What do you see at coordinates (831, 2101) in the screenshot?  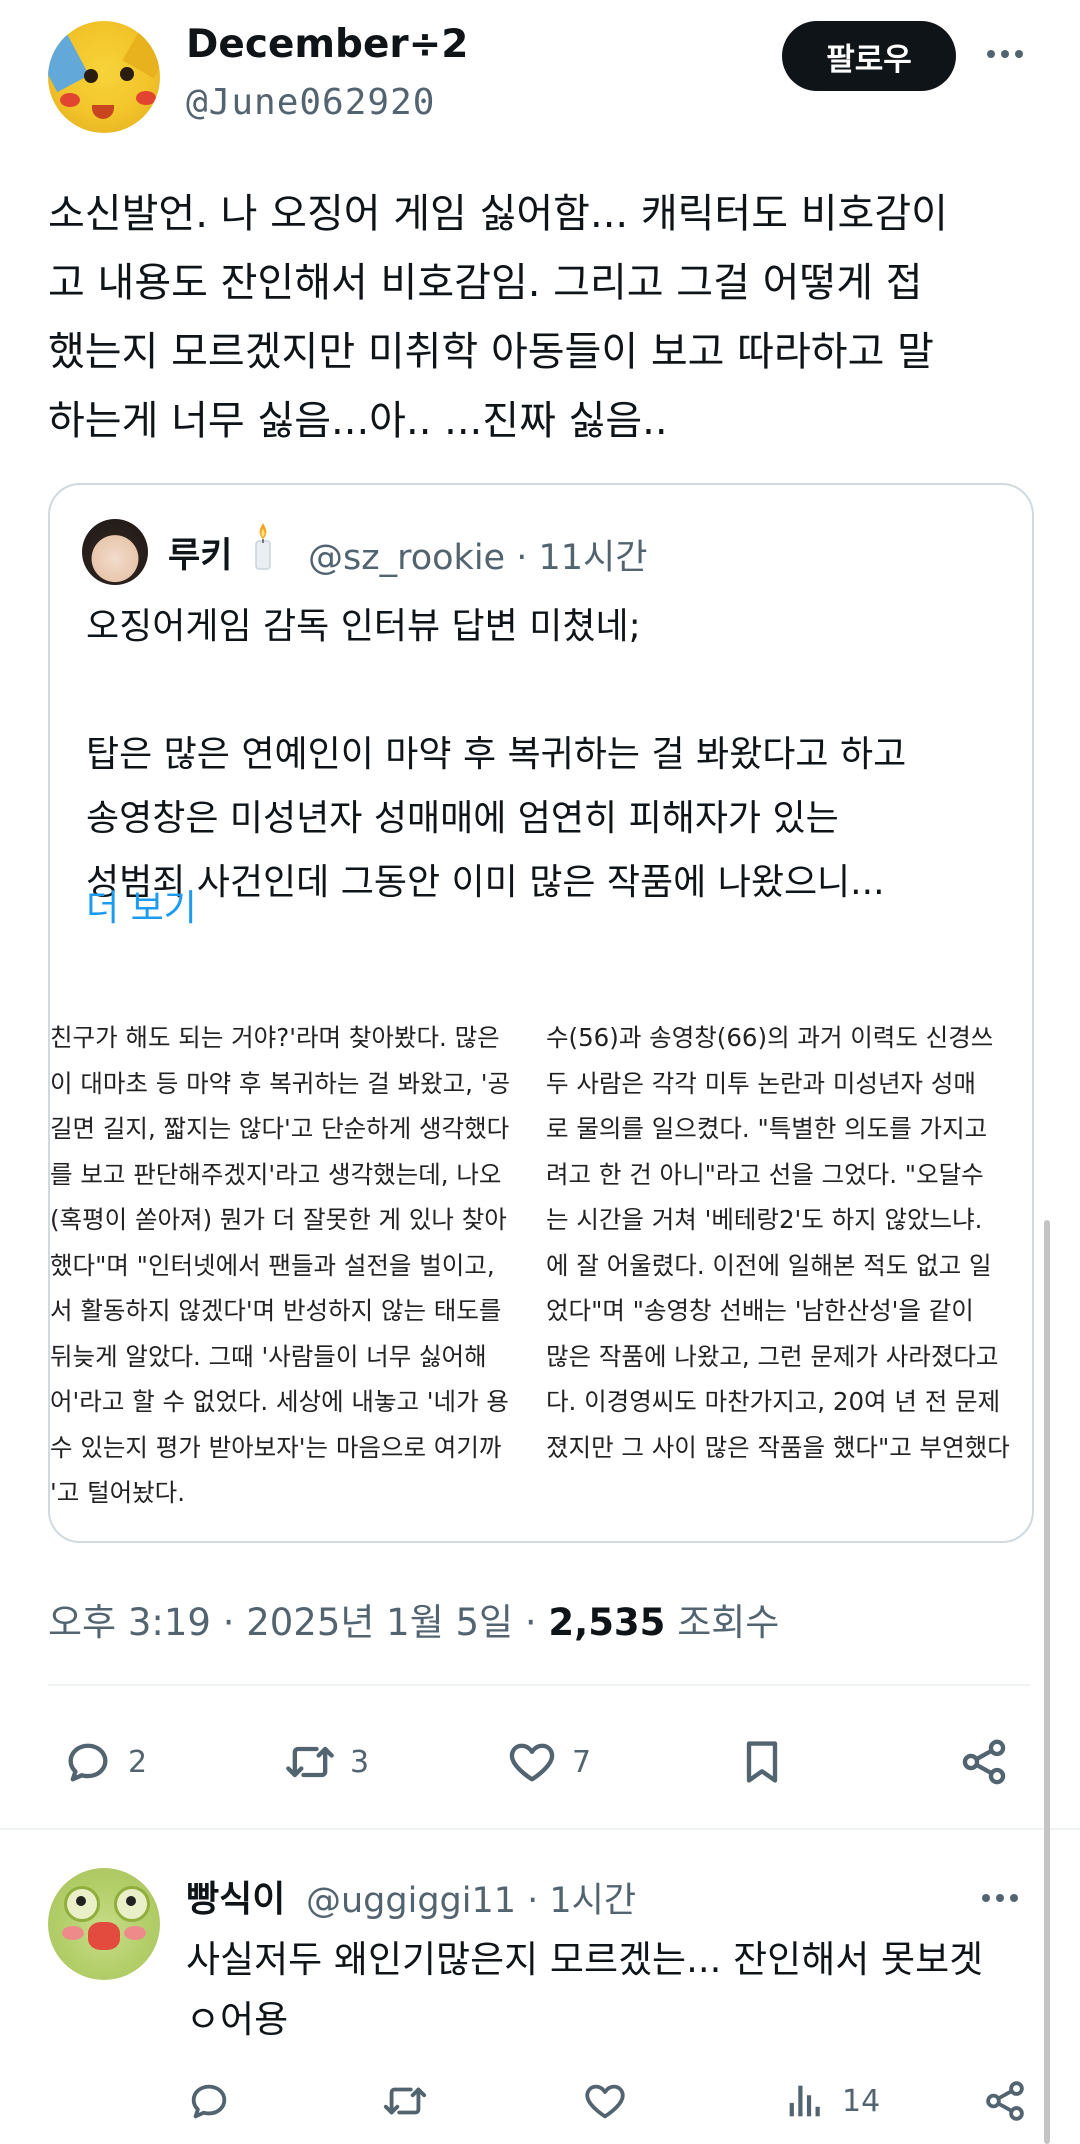 I see `reply-views-button: 14` at bounding box center [831, 2101].